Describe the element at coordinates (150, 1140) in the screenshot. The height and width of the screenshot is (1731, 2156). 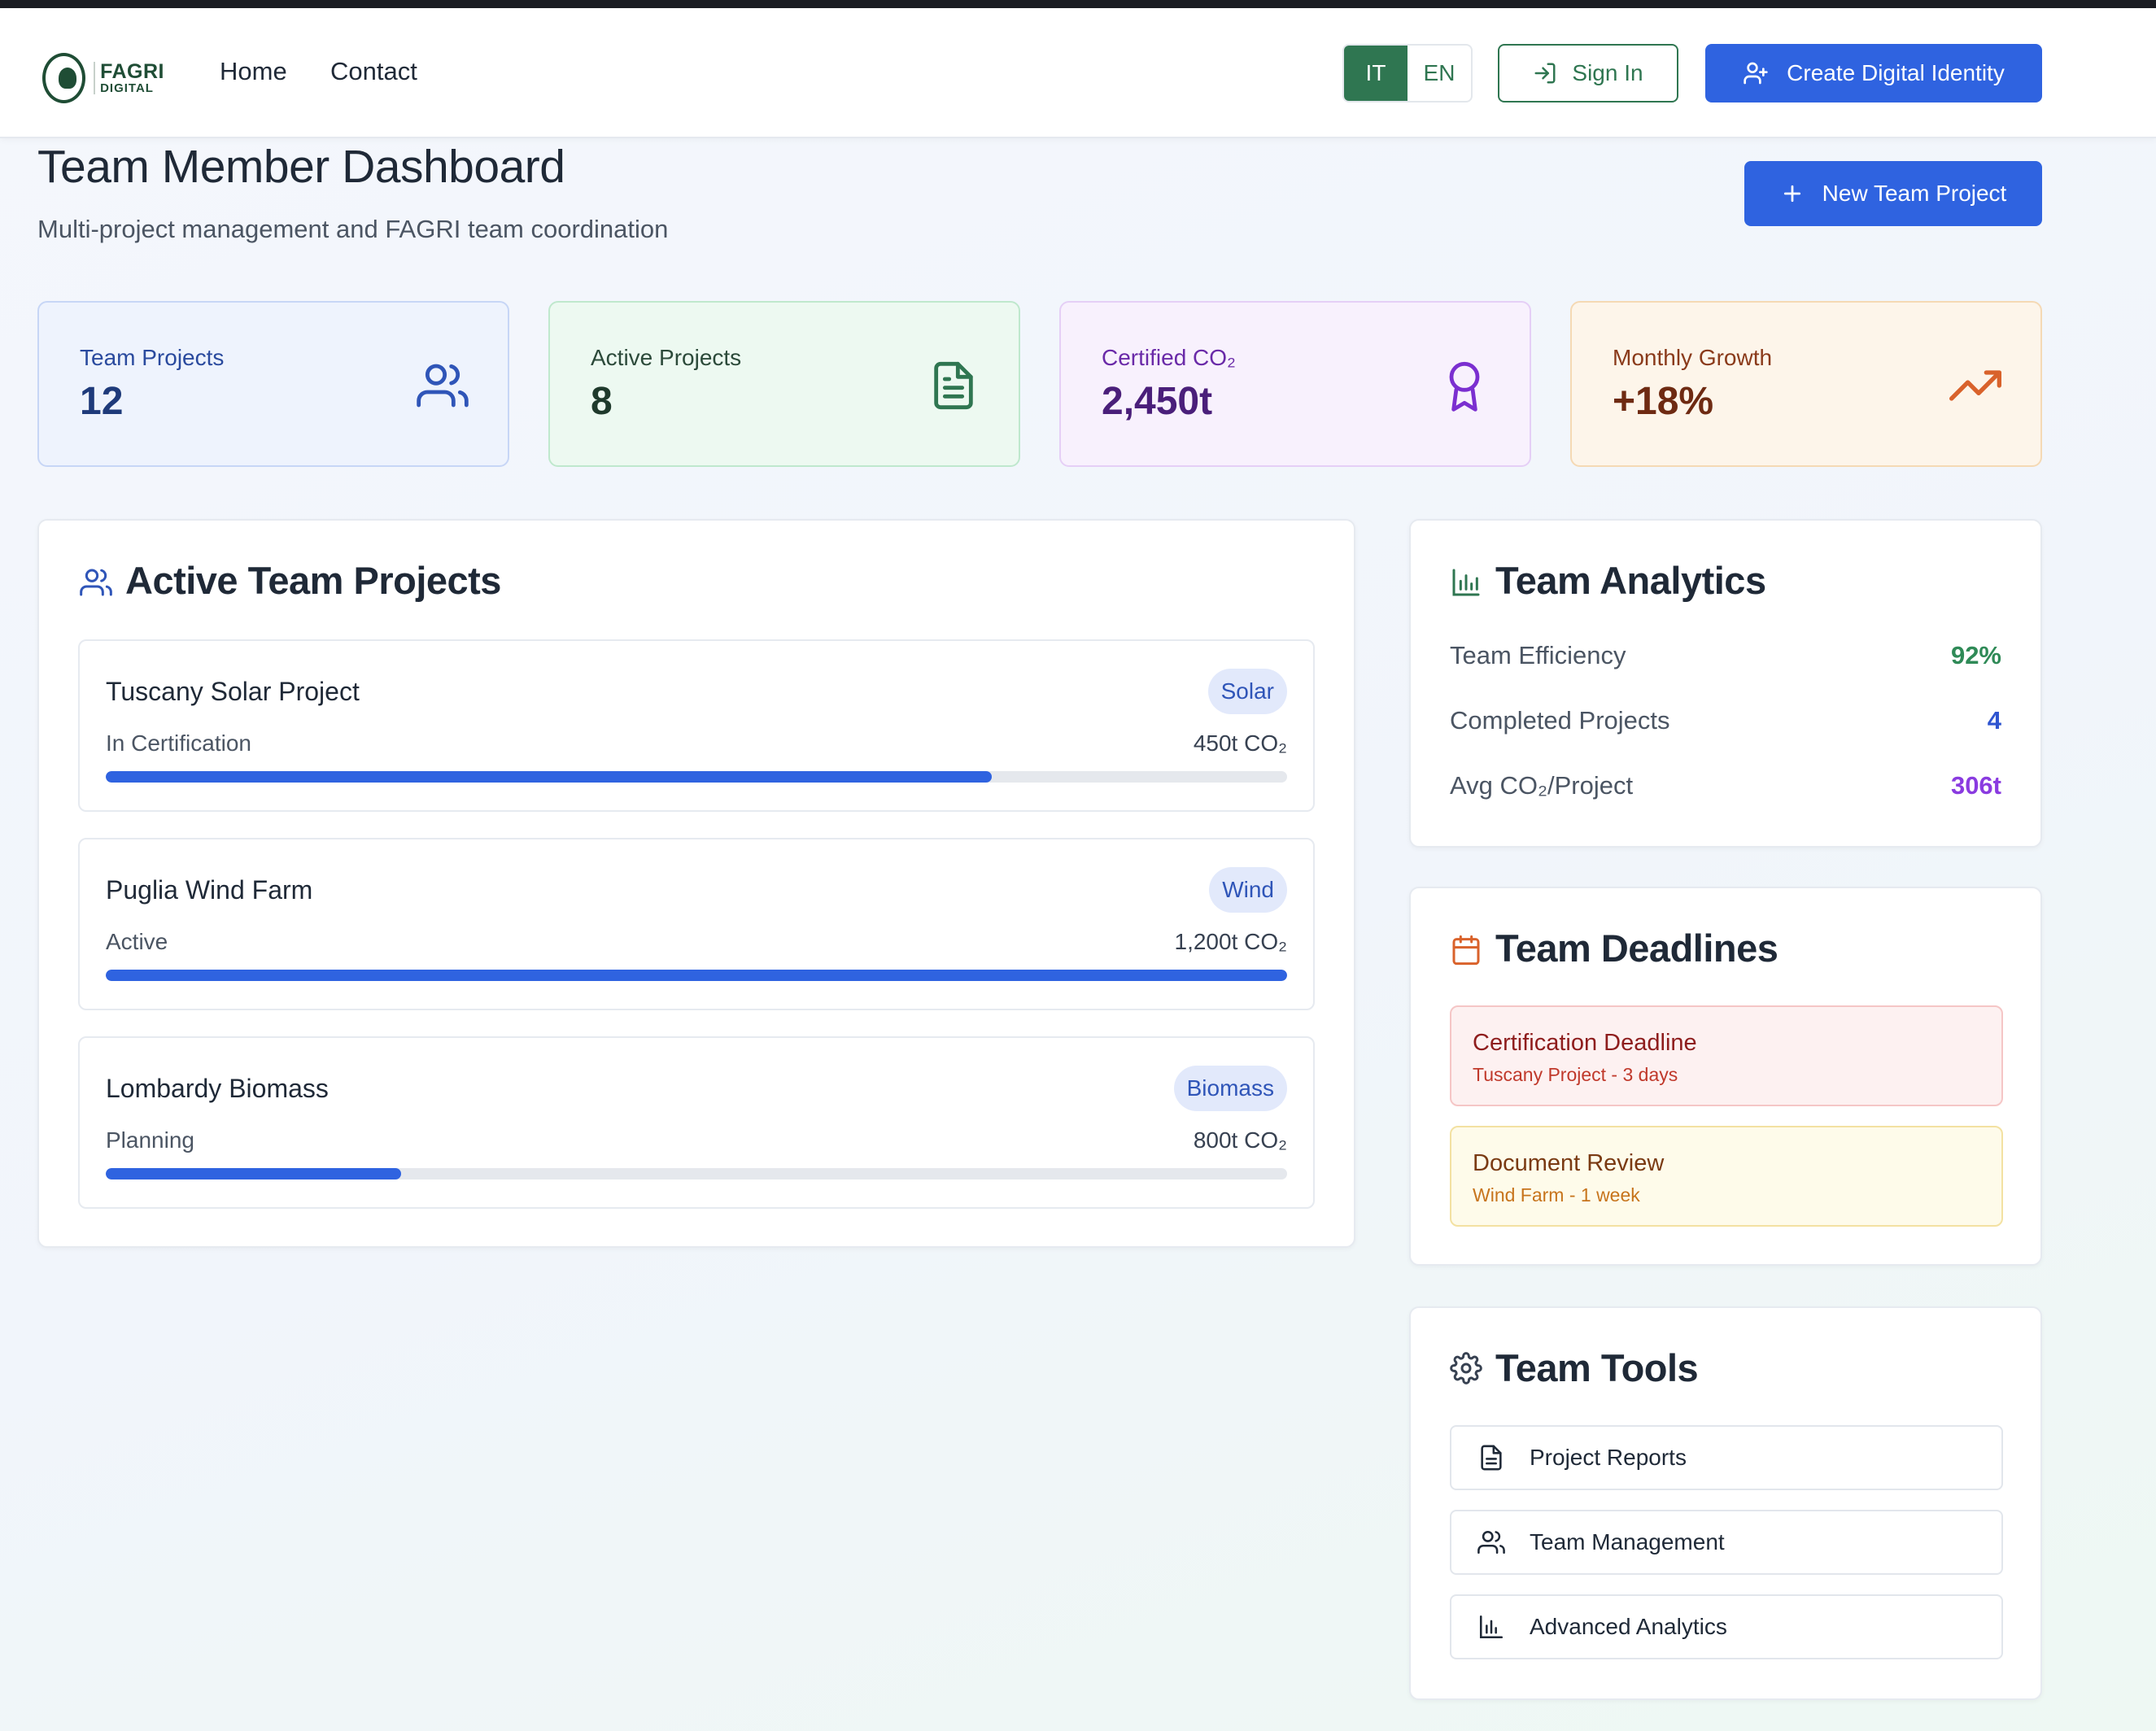
I see `project-status: Planning` at that location.